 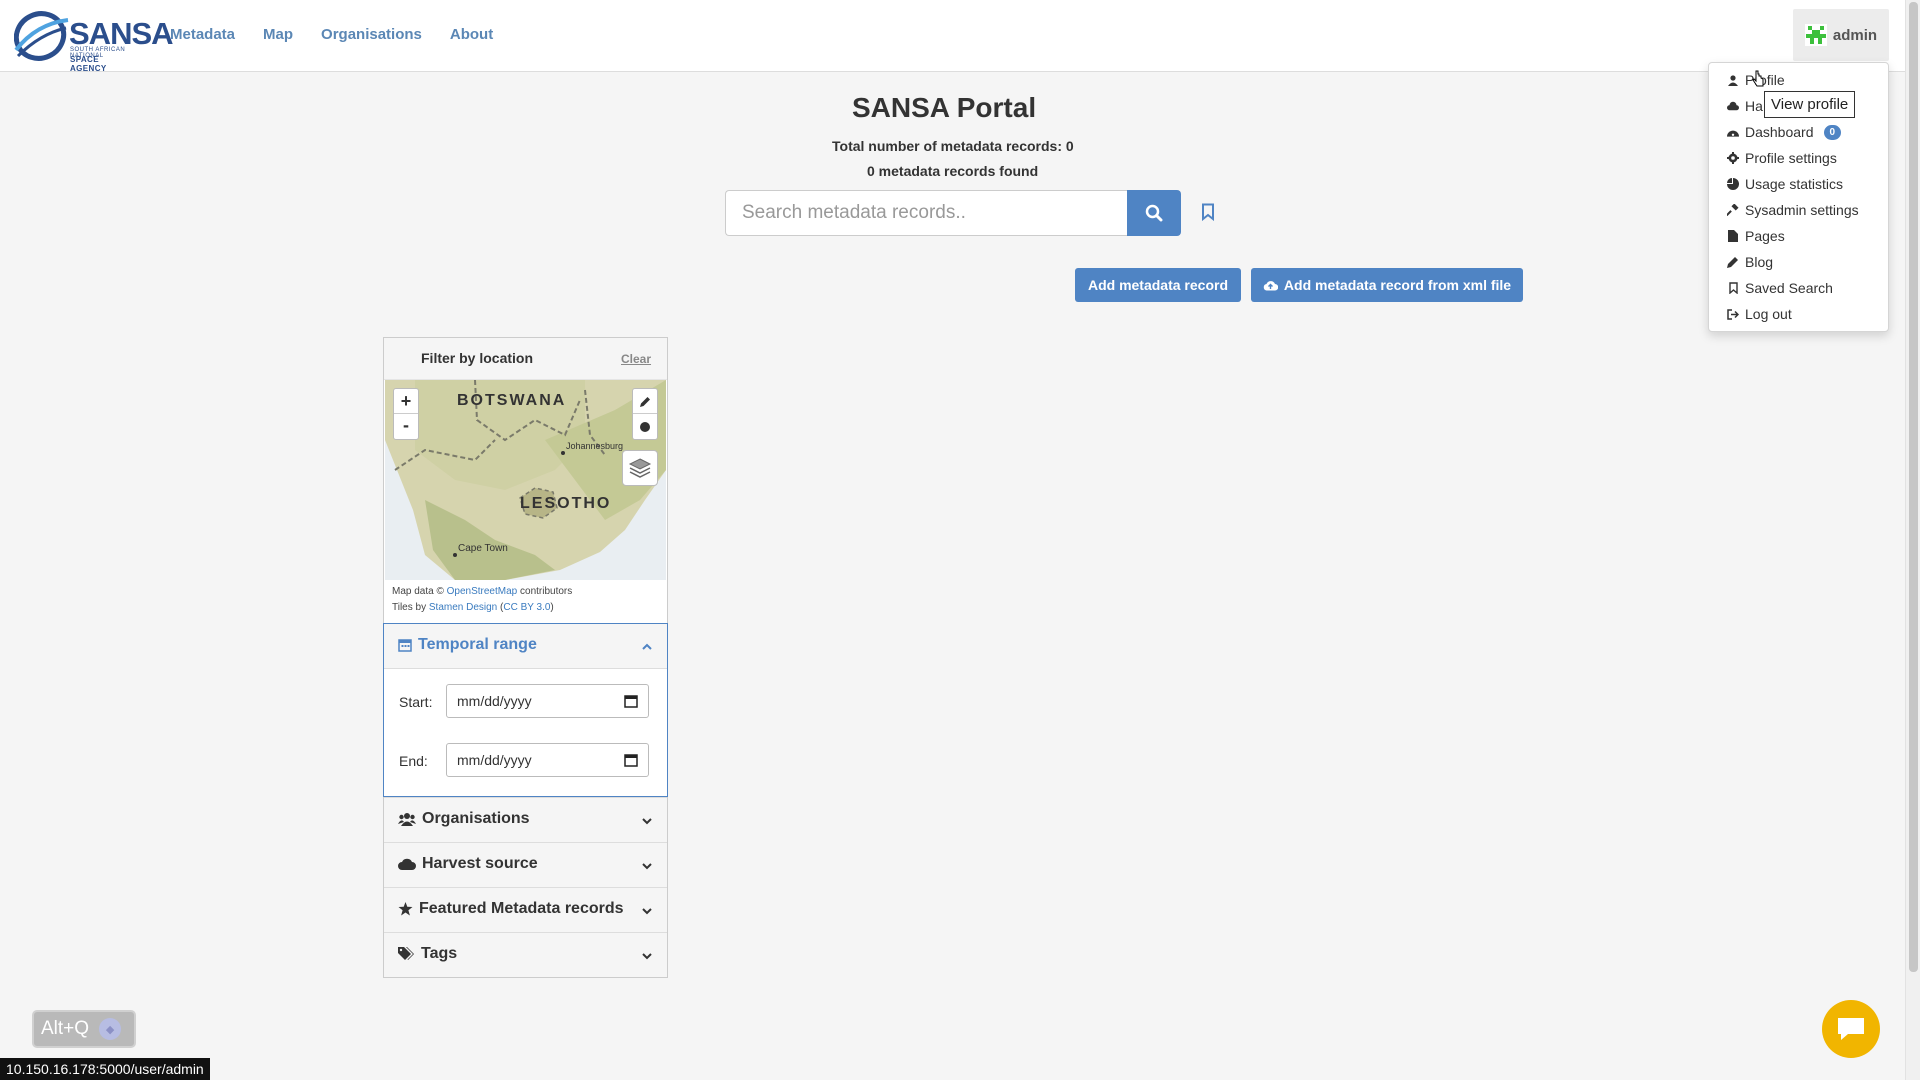 What do you see at coordinates (371, 34) in the screenshot?
I see `nav-organisations: Organisations` at bounding box center [371, 34].